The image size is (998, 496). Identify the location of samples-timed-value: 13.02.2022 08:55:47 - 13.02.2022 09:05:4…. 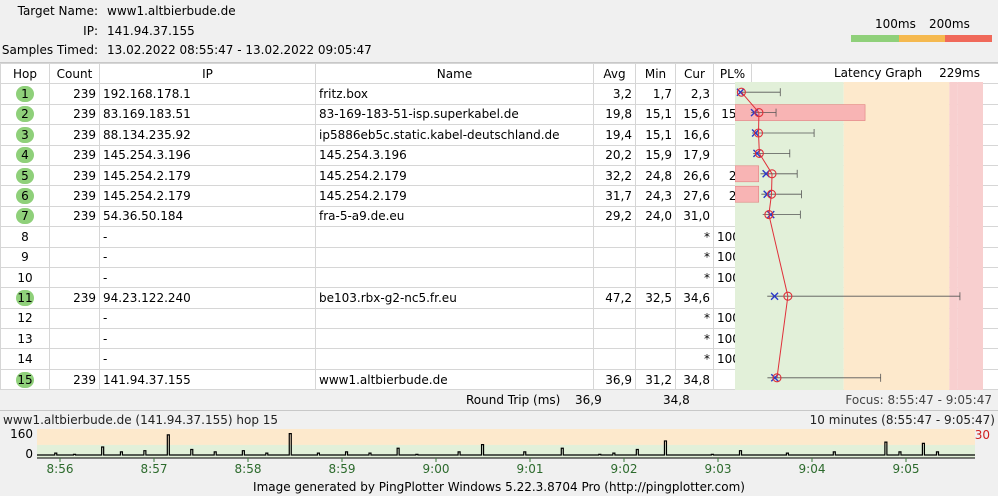
(239, 50).